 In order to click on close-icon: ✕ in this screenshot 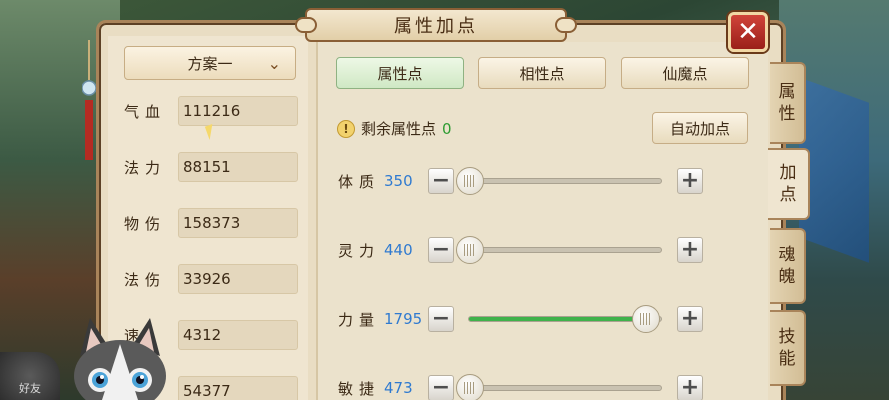, I will do `click(748, 32)`.